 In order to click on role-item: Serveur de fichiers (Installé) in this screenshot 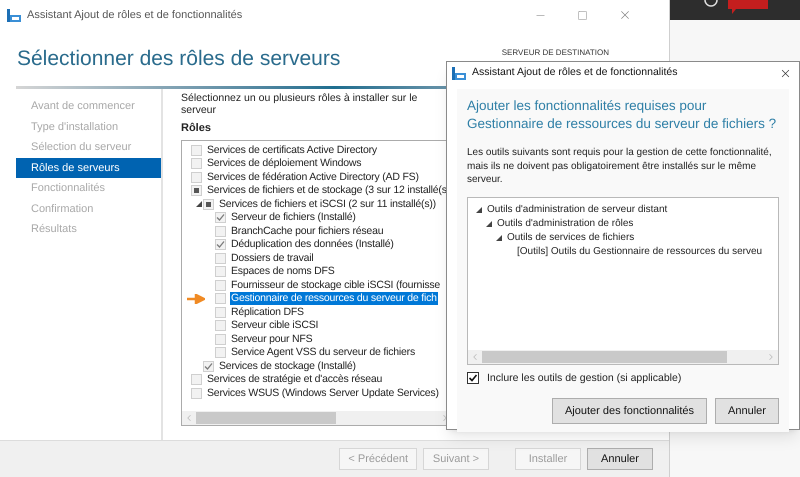, I will do `click(293, 217)`.